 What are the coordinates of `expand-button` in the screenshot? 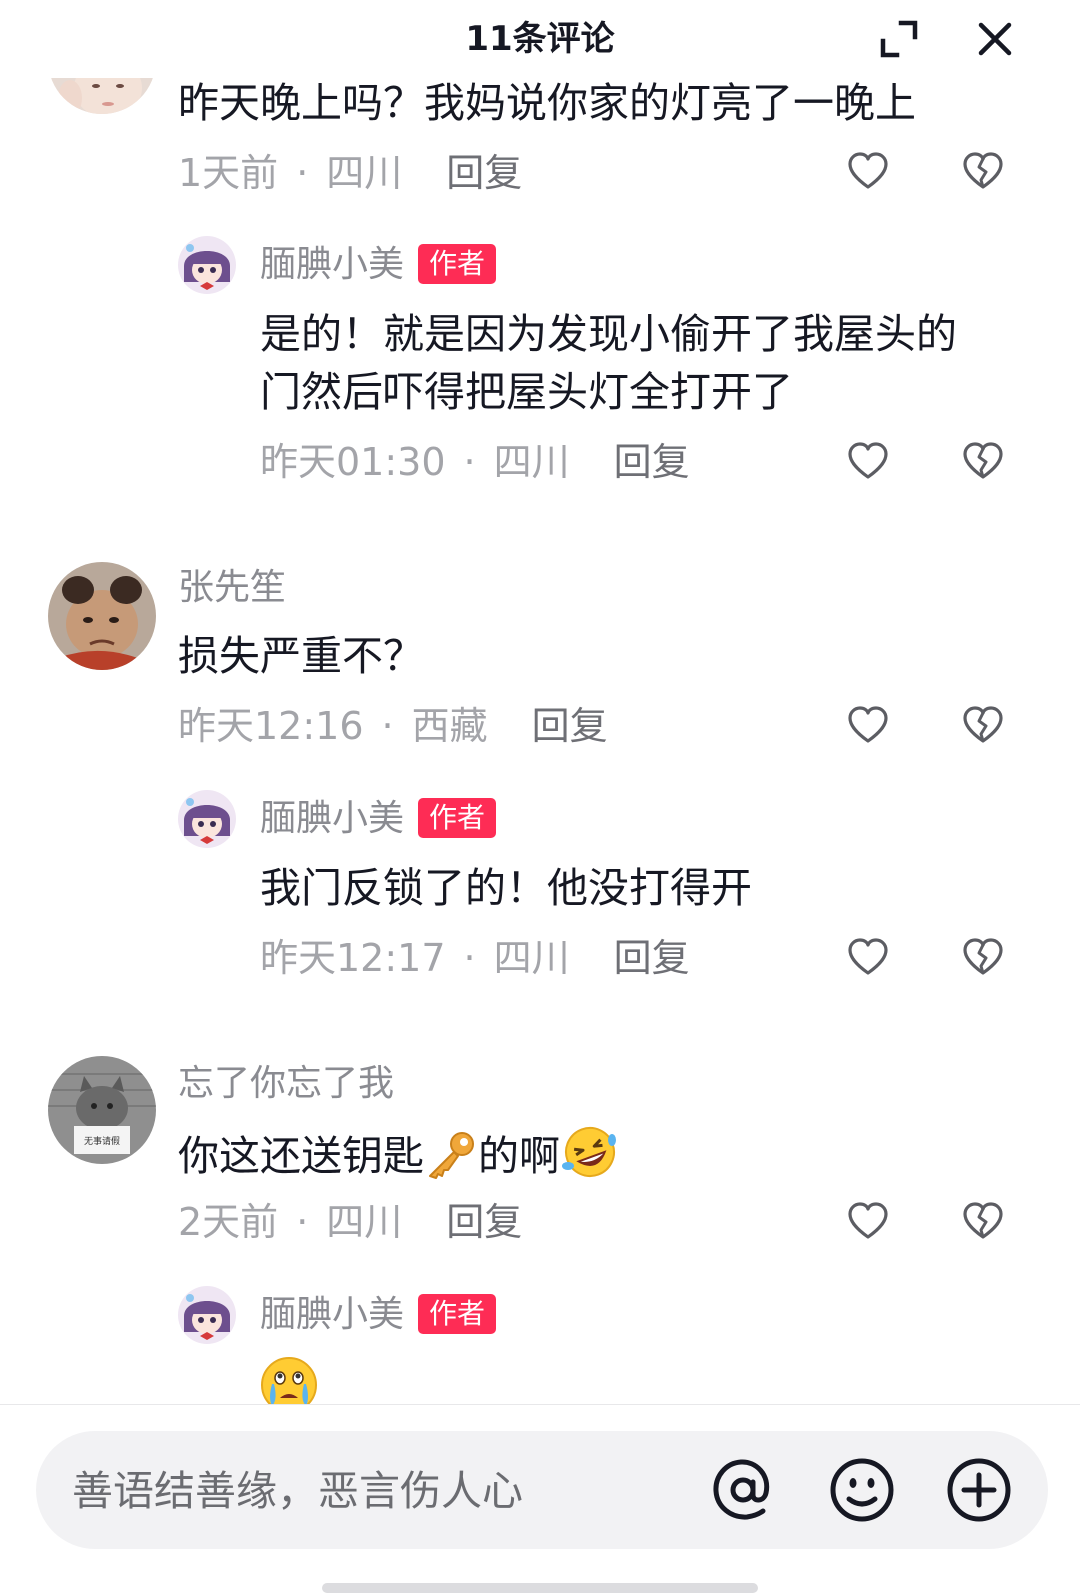 It's located at (899, 39).